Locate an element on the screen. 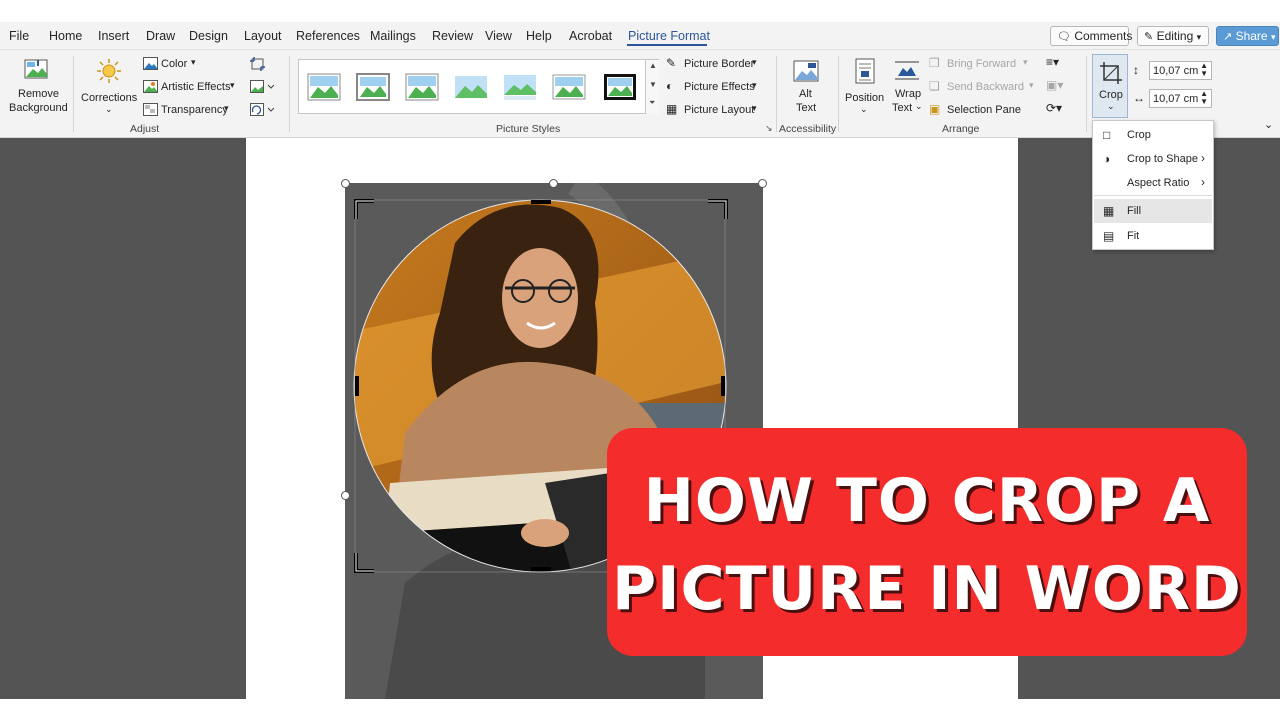 The height and width of the screenshot is (720, 1280). gallery-down-icon: ▼ is located at coordinates (653, 84).